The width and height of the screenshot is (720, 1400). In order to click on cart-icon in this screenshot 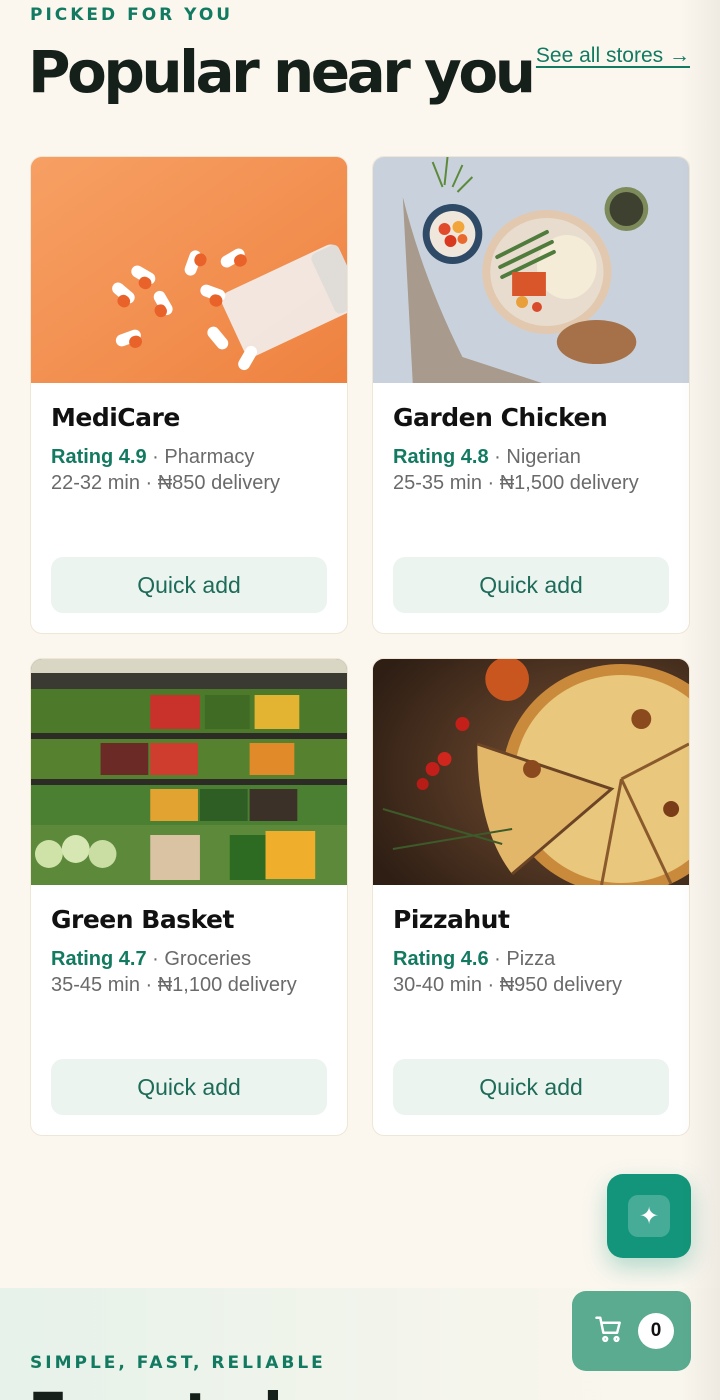, I will do `click(609, 1331)`.